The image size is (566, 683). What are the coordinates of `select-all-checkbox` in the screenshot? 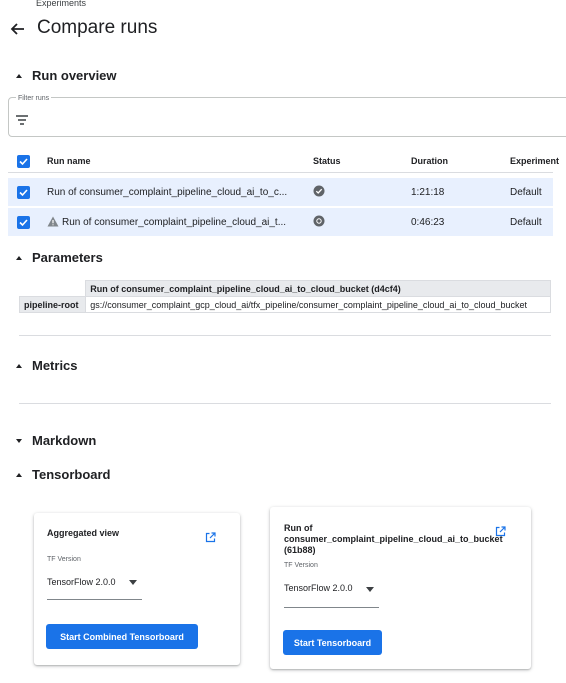 It's located at (23, 161).